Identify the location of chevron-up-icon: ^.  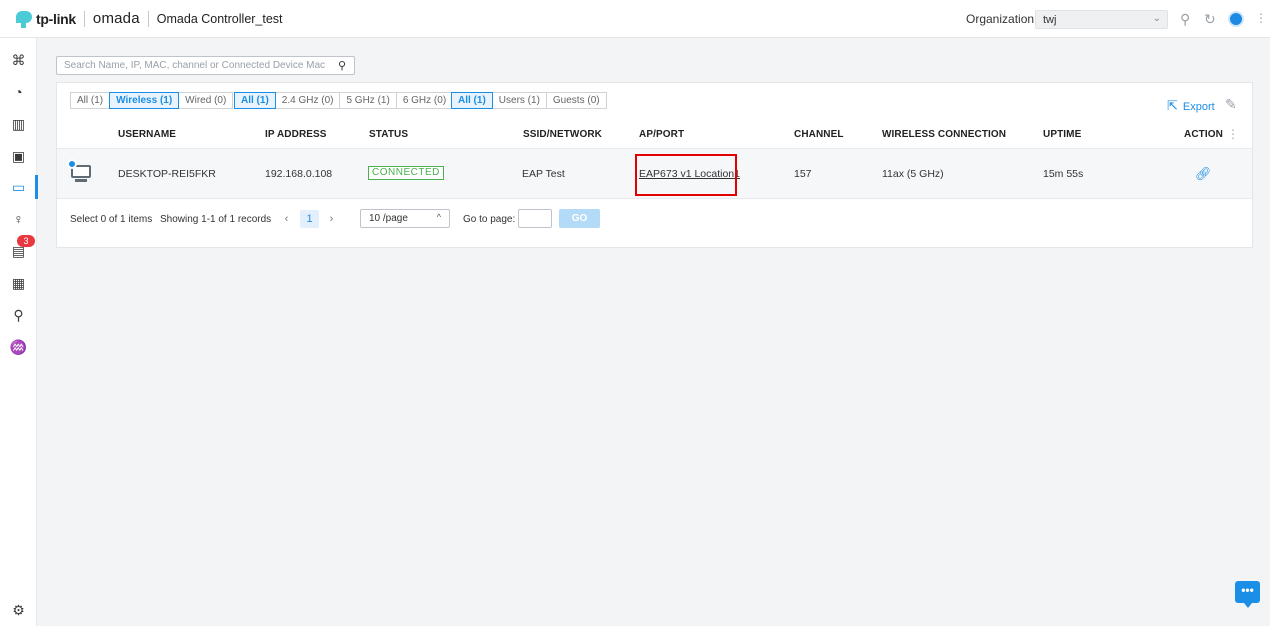
(438, 217).